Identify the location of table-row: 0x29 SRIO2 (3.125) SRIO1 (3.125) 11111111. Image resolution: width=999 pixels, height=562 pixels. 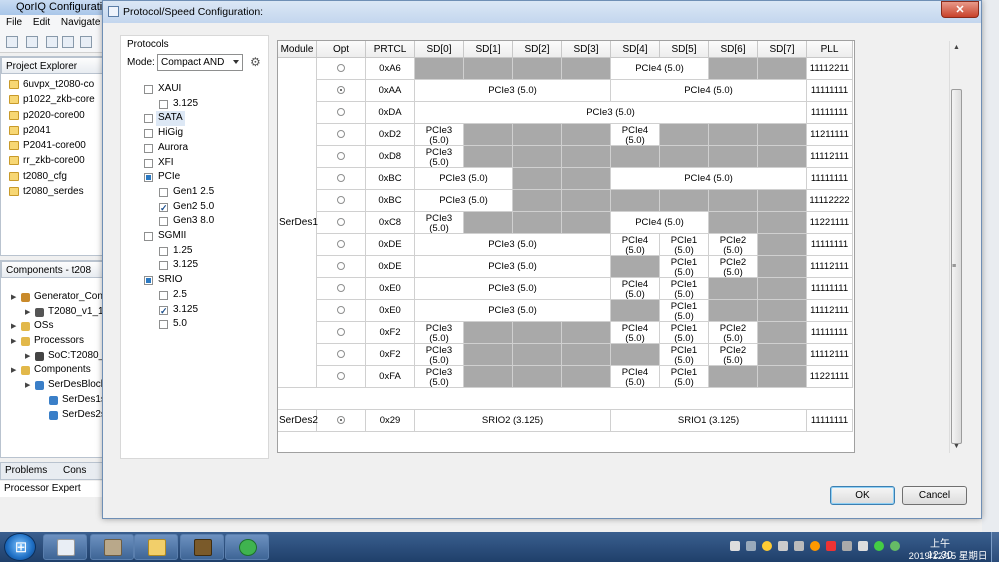
(565, 421).